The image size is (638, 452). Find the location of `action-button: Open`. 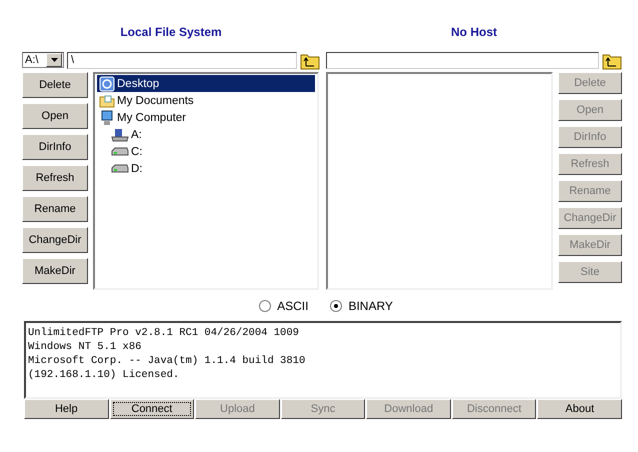

action-button: Open is located at coordinates (55, 116).